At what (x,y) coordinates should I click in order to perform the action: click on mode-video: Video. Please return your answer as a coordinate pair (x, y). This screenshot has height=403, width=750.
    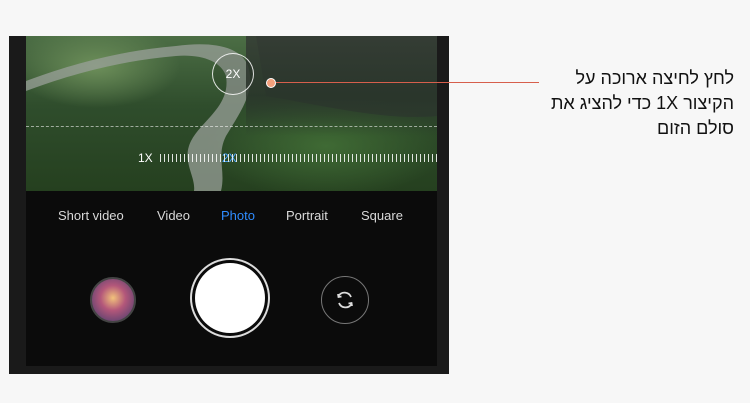
    Looking at the image, I should click on (173, 215).